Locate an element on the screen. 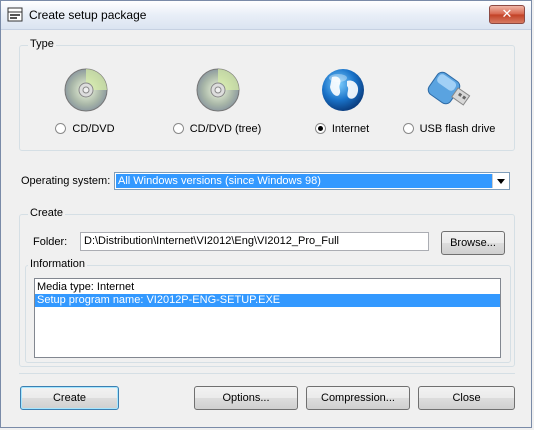 Image resolution: width=534 pixels, height=430 pixels. radio-cd-dvd-tree is located at coordinates (178, 128).